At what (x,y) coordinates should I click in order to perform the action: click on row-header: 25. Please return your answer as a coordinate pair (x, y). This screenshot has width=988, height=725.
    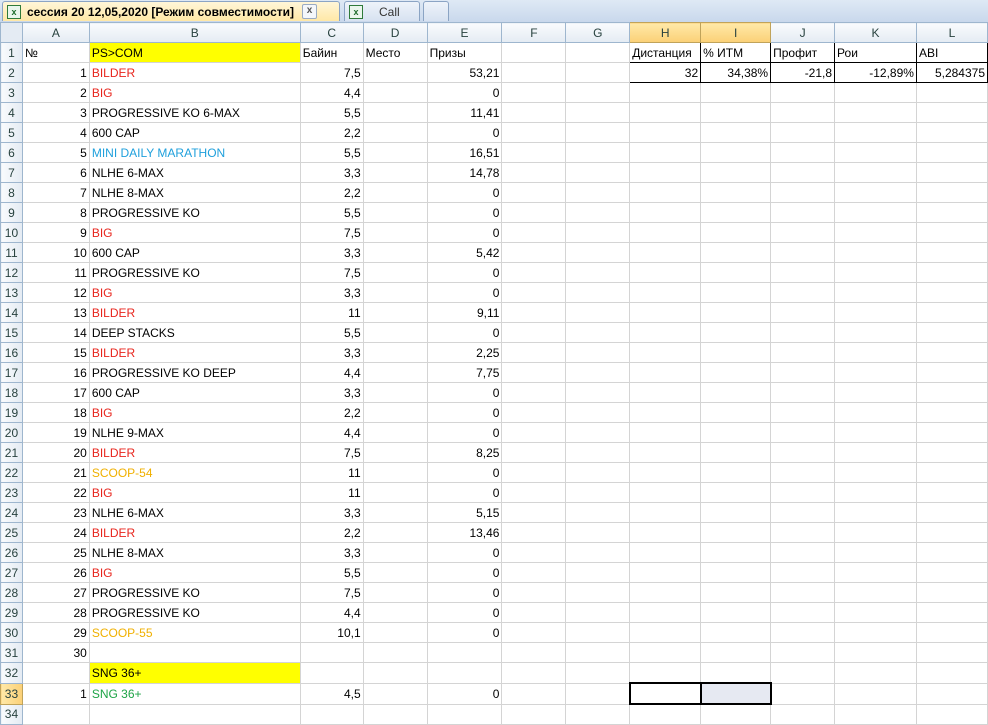
    Looking at the image, I should click on (11, 532).